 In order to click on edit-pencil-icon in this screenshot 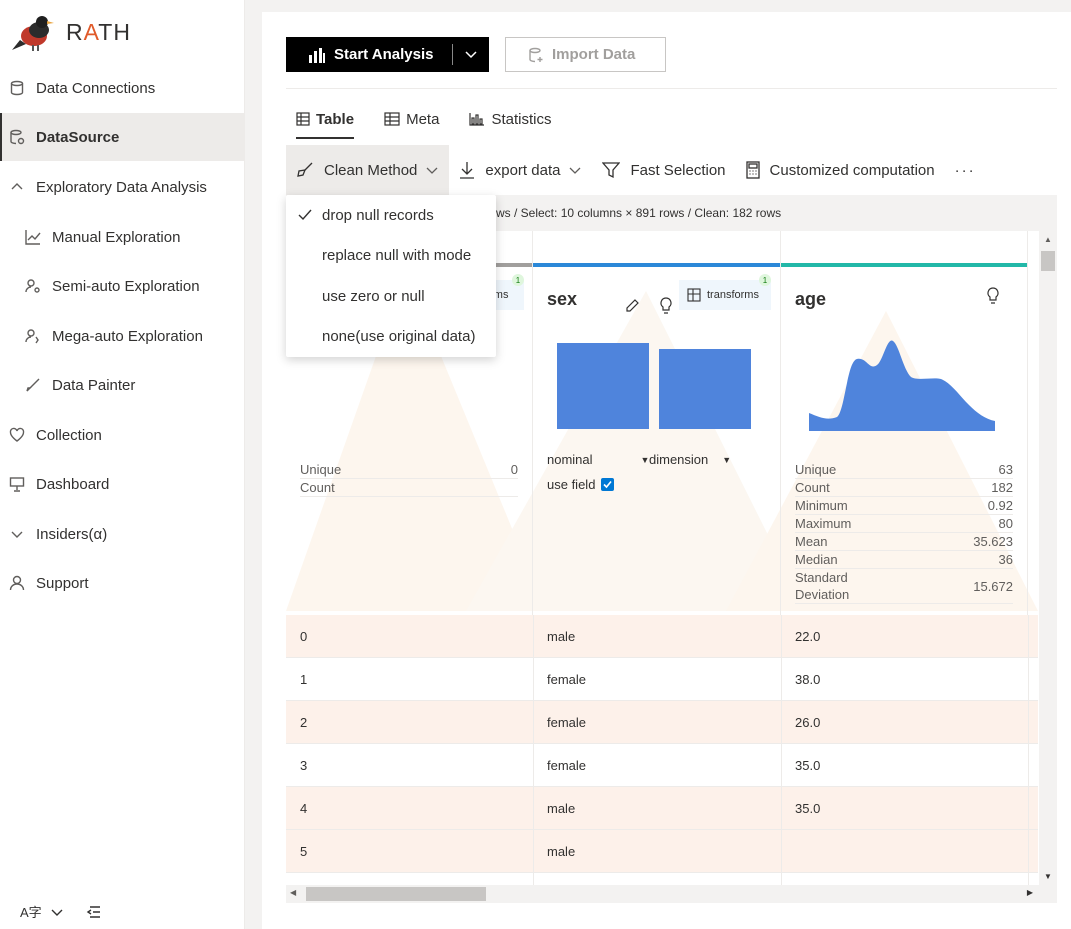, I will do `click(632, 306)`.